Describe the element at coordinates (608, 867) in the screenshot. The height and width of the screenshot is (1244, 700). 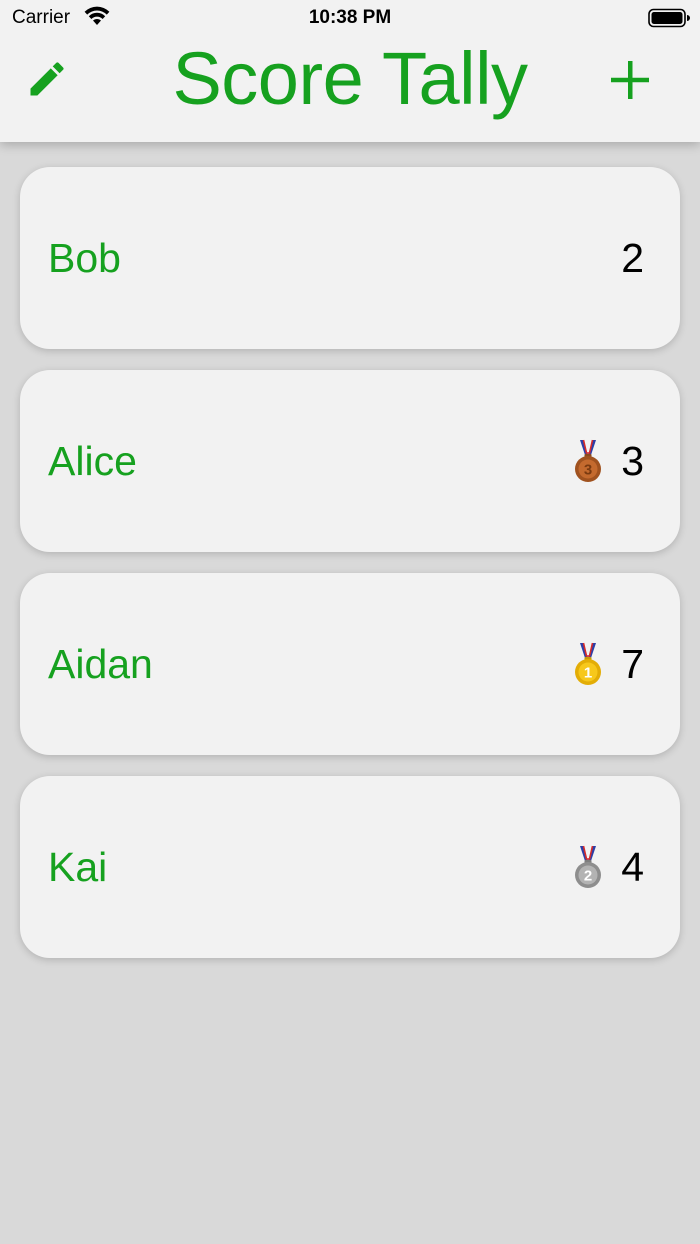
I see `score-group: 2 4` at that location.